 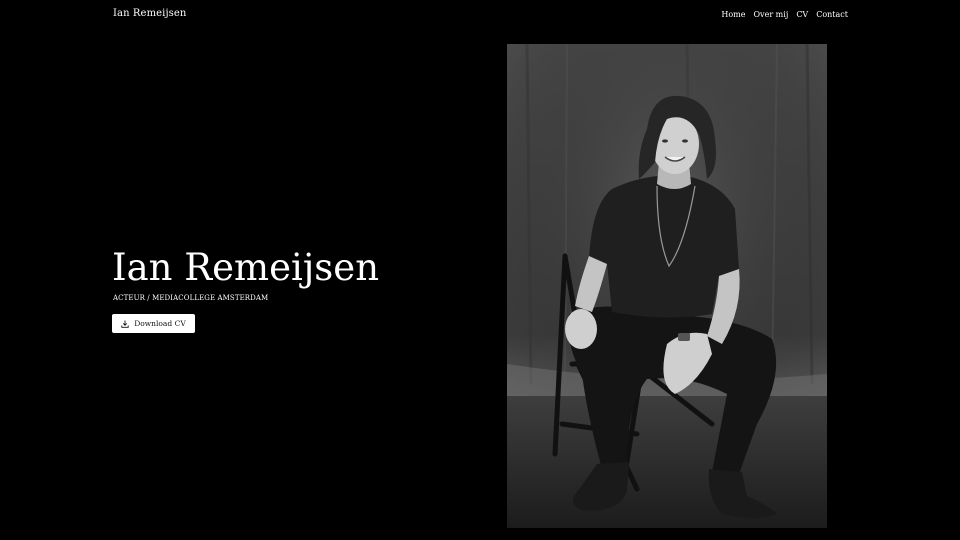 I want to click on main-nav: Home Over mij CV Contact, so click(x=784, y=14).